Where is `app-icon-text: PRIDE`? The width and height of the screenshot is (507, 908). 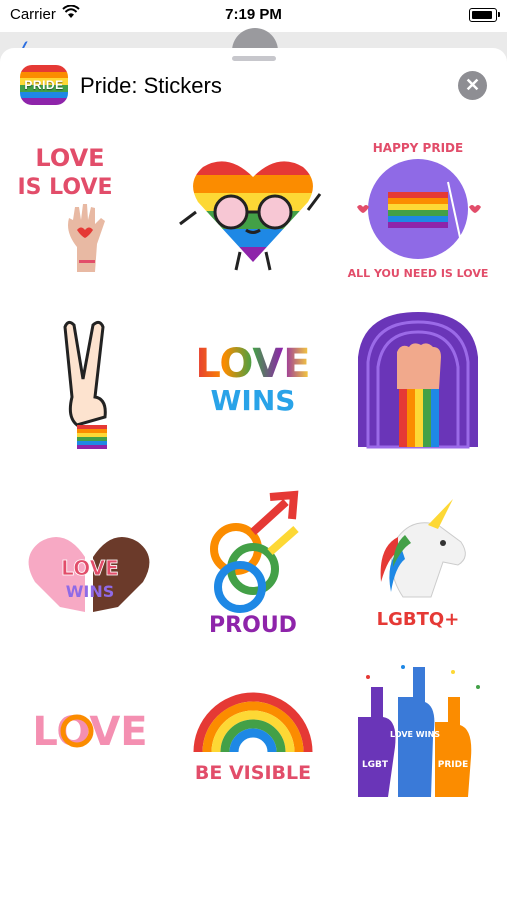
app-icon-text: PRIDE is located at coordinates (44, 85).